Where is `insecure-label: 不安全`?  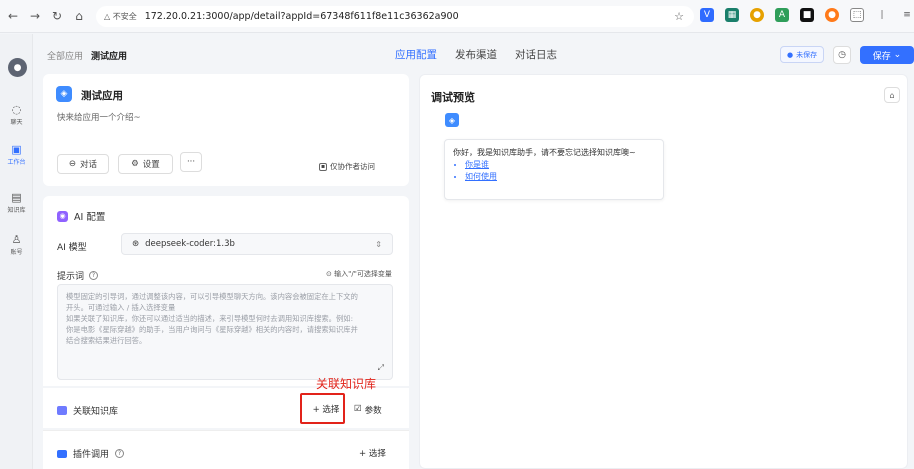
insecure-label: 不安全 is located at coordinates (124, 16).